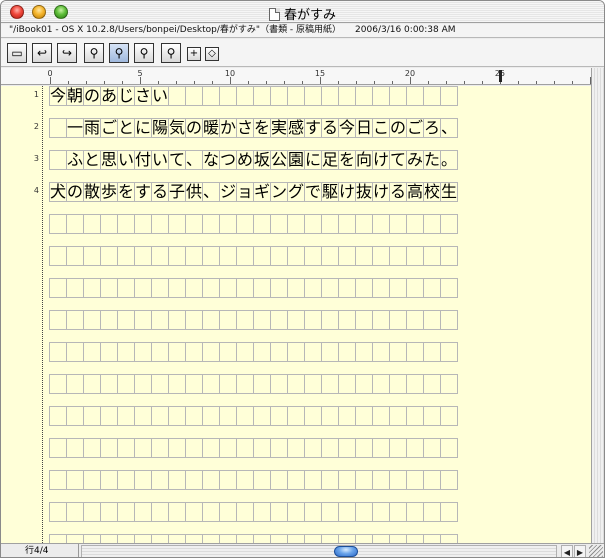 The width and height of the screenshot is (605, 558). What do you see at coordinates (109, 192) in the screenshot?
I see `grid-cell: 歩` at bounding box center [109, 192].